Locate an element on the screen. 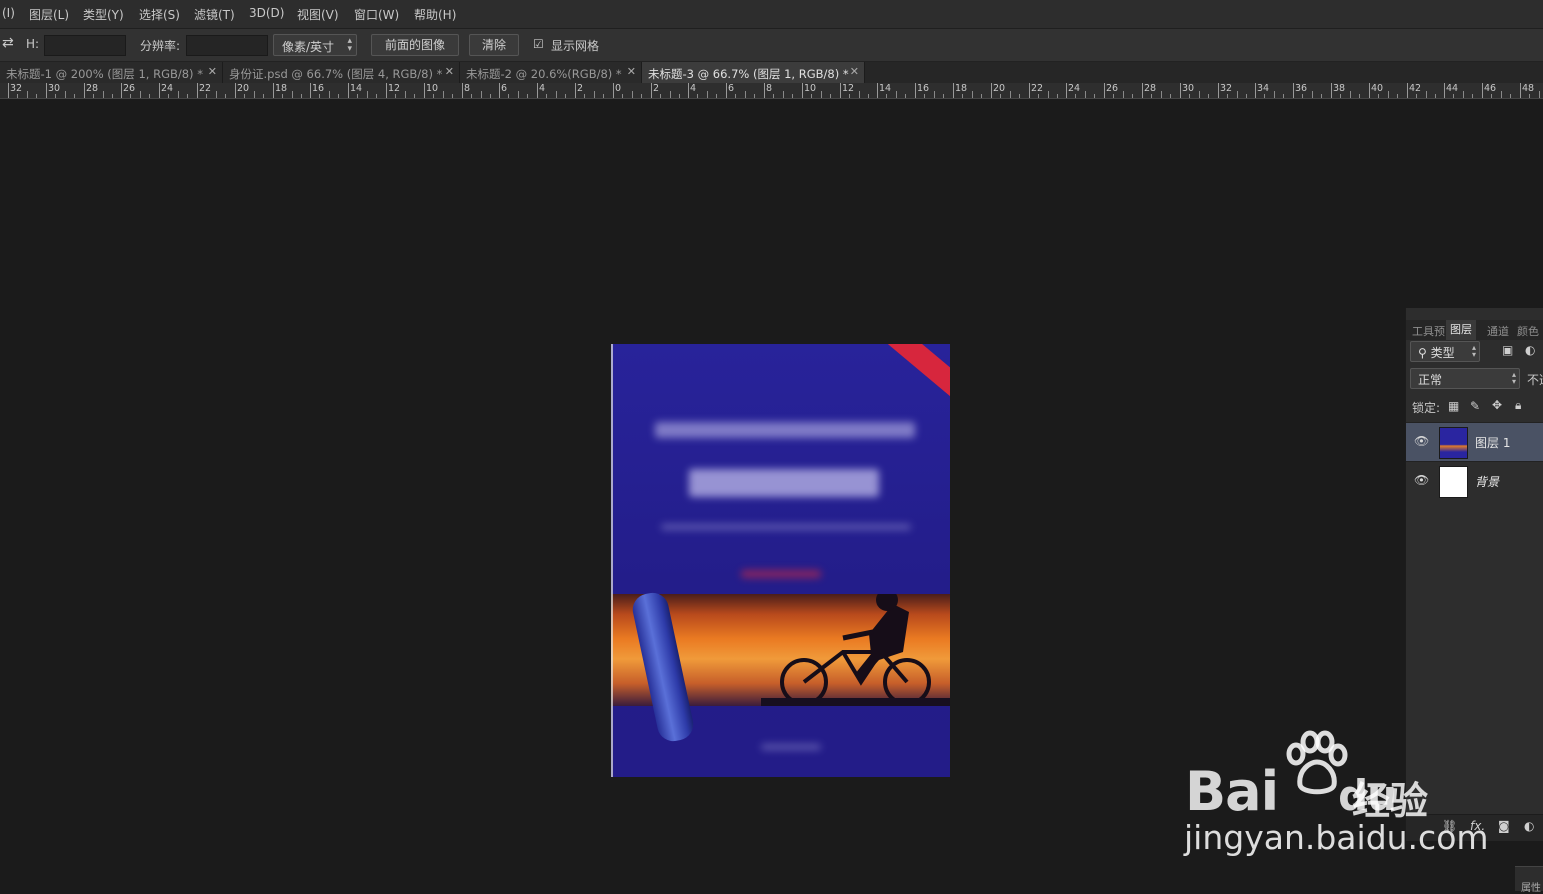 Image resolution: width=1543 pixels, height=894 pixels. tab-untitled-3: 未标题-3 @ 66.7% (图层 1, RGB/8) * ✕ is located at coordinates (753, 72).